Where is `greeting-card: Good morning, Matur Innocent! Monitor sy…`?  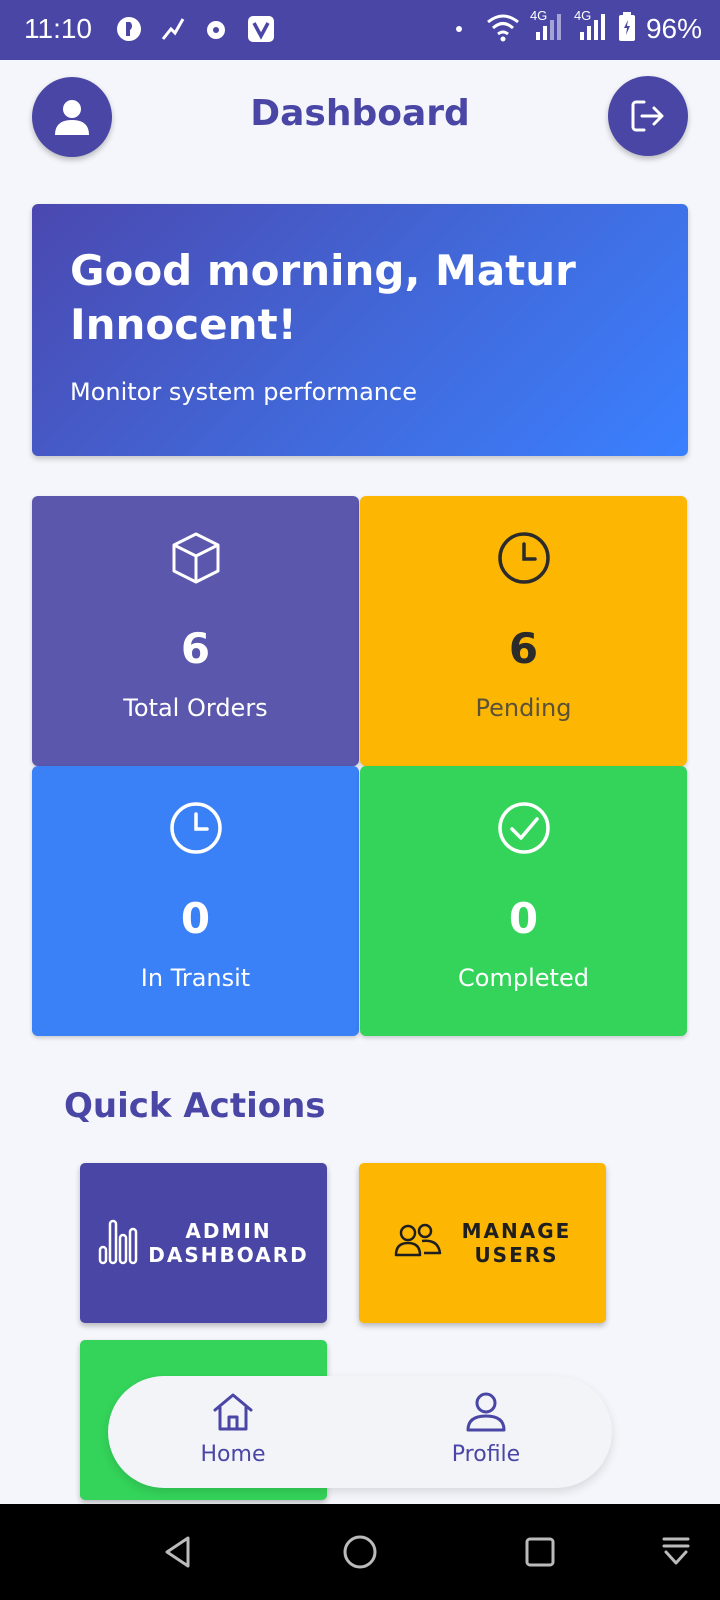
greeting-card: Good morning, Matur Innocent! Monitor sy… is located at coordinates (360, 330).